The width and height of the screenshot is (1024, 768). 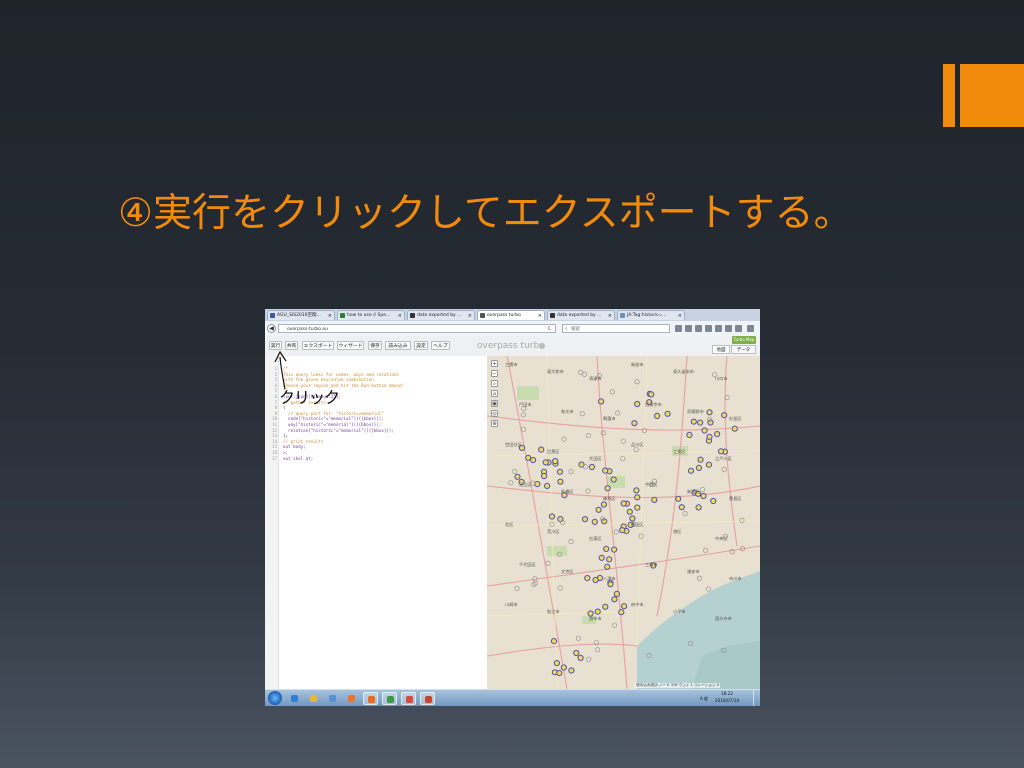 I want to click on help-button: ヘルプ, so click(x=440, y=345).